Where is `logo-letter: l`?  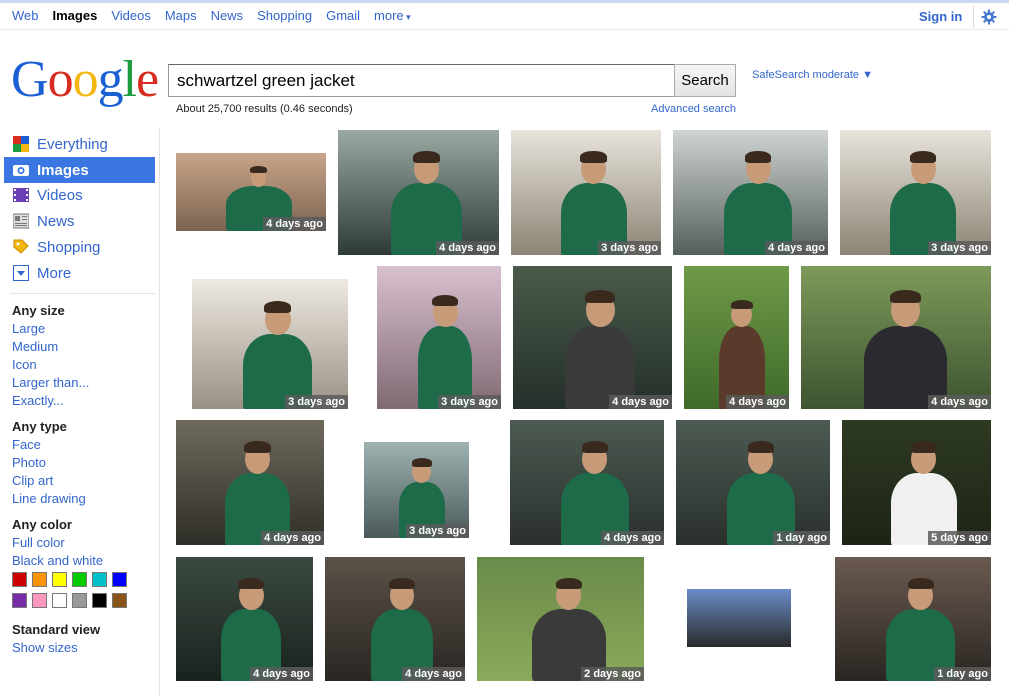 logo-letter: l is located at coordinates (129, 79).